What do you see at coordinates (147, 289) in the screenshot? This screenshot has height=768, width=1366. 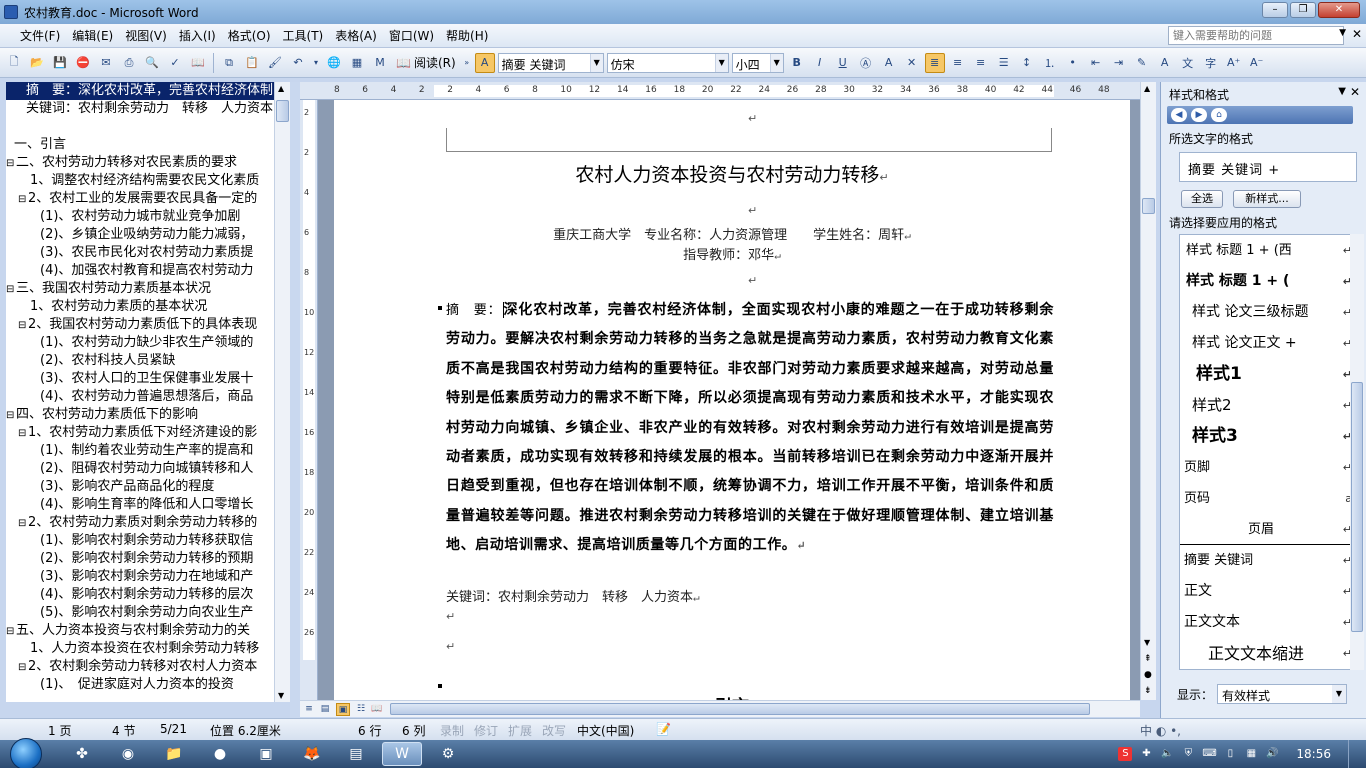 I see `doc-map-item: ⊟ 三、我国农村劳动力素质基本状况` at bounding box center [147, 289].